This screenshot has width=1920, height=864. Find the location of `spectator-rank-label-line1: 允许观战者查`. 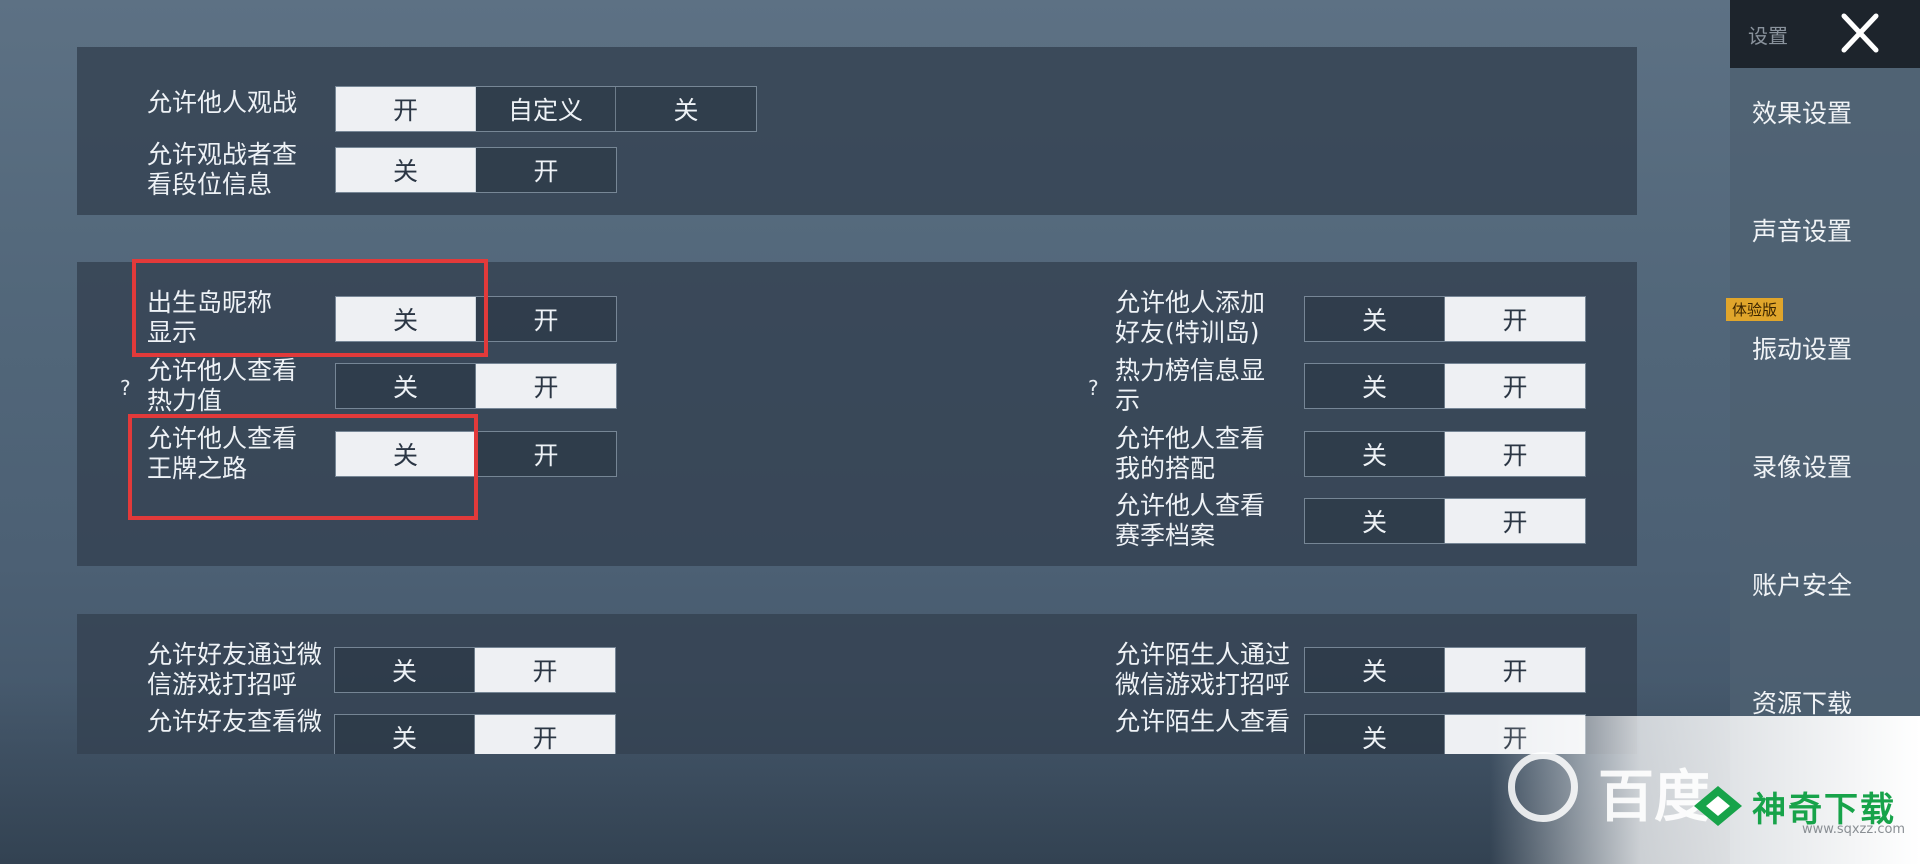

spectator-rank-label-line1: 允许观战者查 is located at coordinates (222, 154).